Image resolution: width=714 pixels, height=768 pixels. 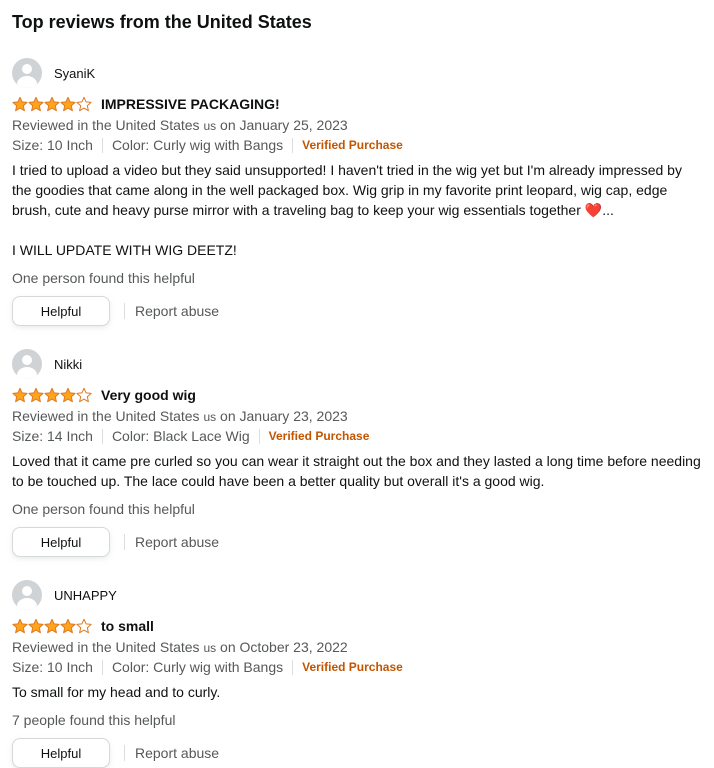 What do you see at coordinates (190, 104) in the screenshot?
I see `review-title: IMPRESSIVE PACKAGING!` at bounding box center [190, 104].